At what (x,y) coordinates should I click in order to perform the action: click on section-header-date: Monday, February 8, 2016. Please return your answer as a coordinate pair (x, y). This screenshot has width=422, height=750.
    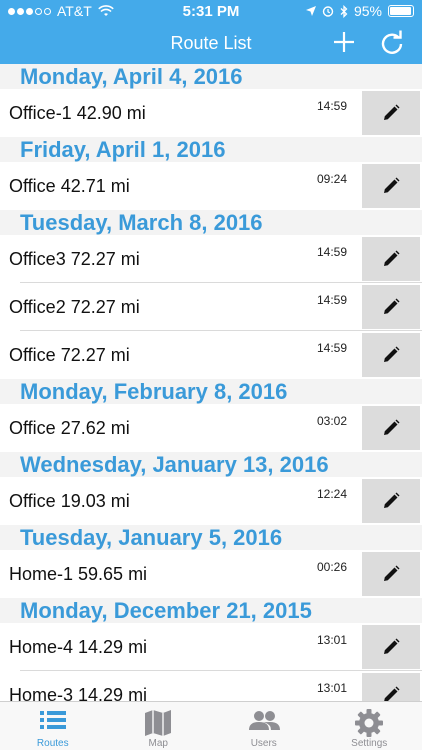
    Looking at the image, I should click on (211, 391).